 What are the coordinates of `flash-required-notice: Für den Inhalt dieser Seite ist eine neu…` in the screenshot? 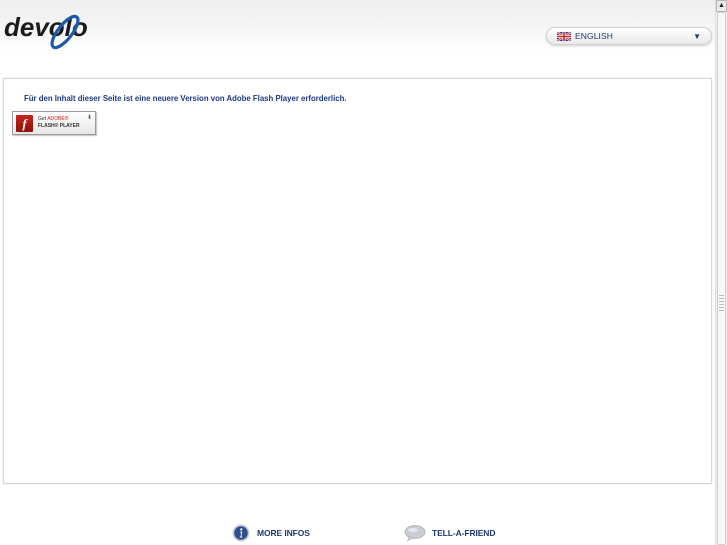 It's located at (185, 98).